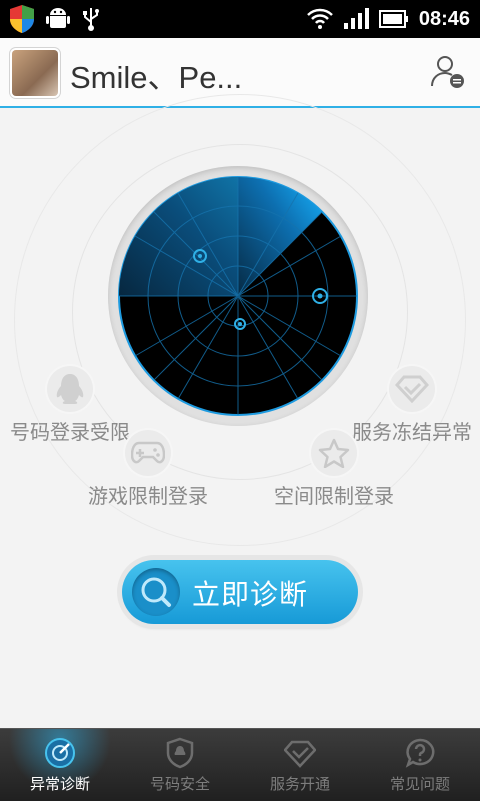  I want to click on question-icon, so click(420, 753).